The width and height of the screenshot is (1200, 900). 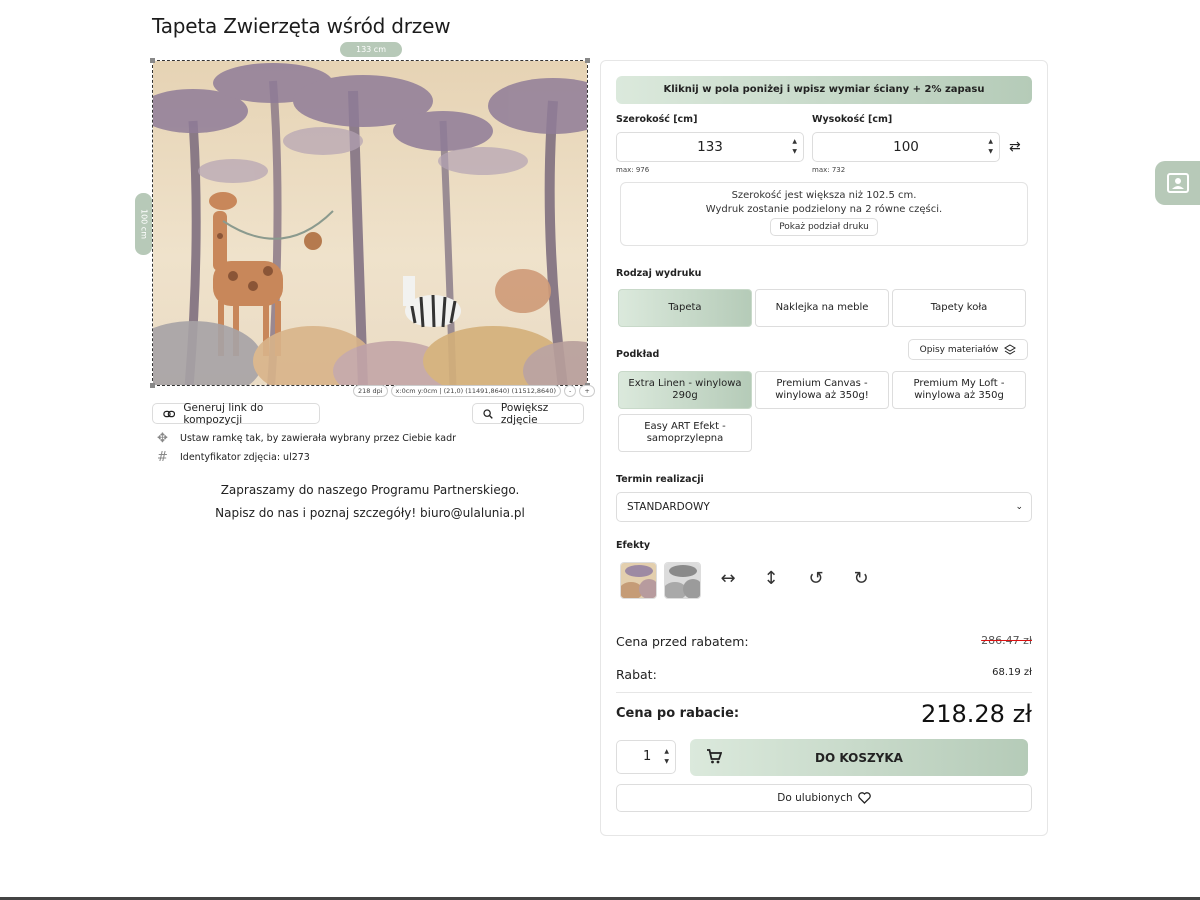 What do you see at coordinates (638, 354) in the screenshot?
I see `substrate-label: Podkład` at bounding box center [638, 354].